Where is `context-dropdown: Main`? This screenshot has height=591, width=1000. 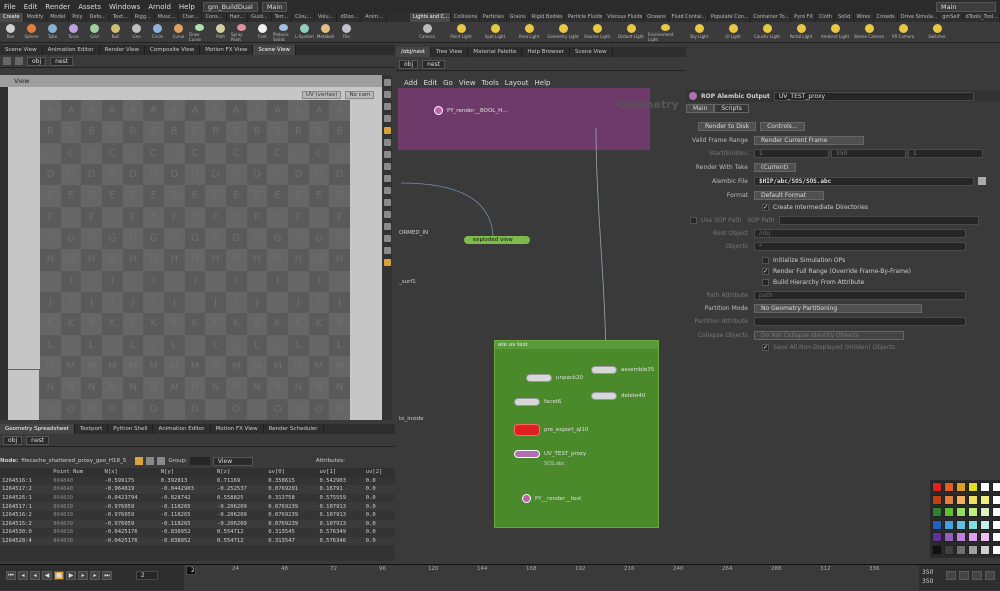
context-dropdown: Main is located at coordinates (274, 6).